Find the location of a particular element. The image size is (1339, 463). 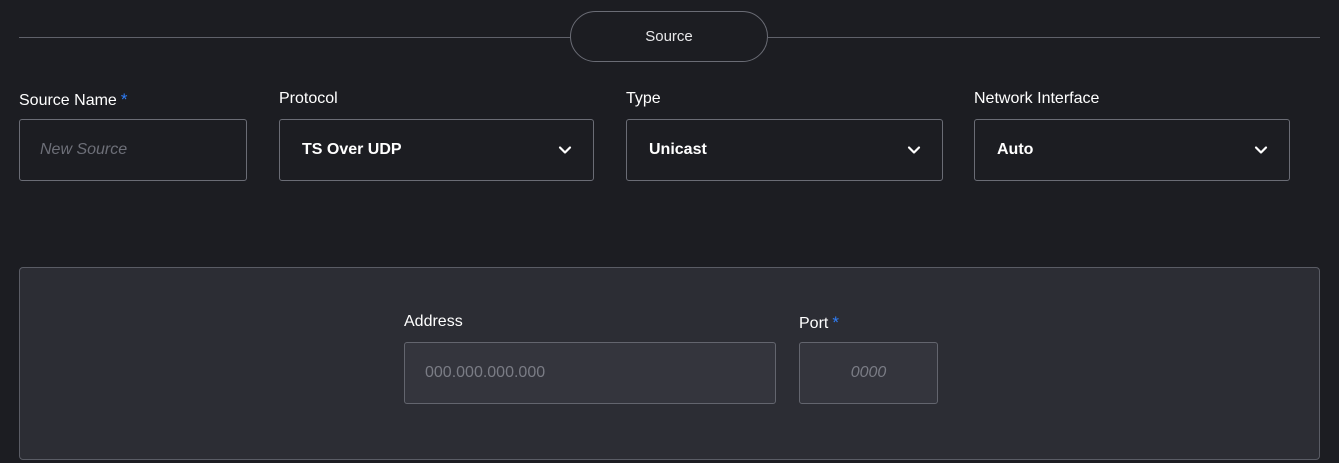

address-input is located at coordinates (590, 373).